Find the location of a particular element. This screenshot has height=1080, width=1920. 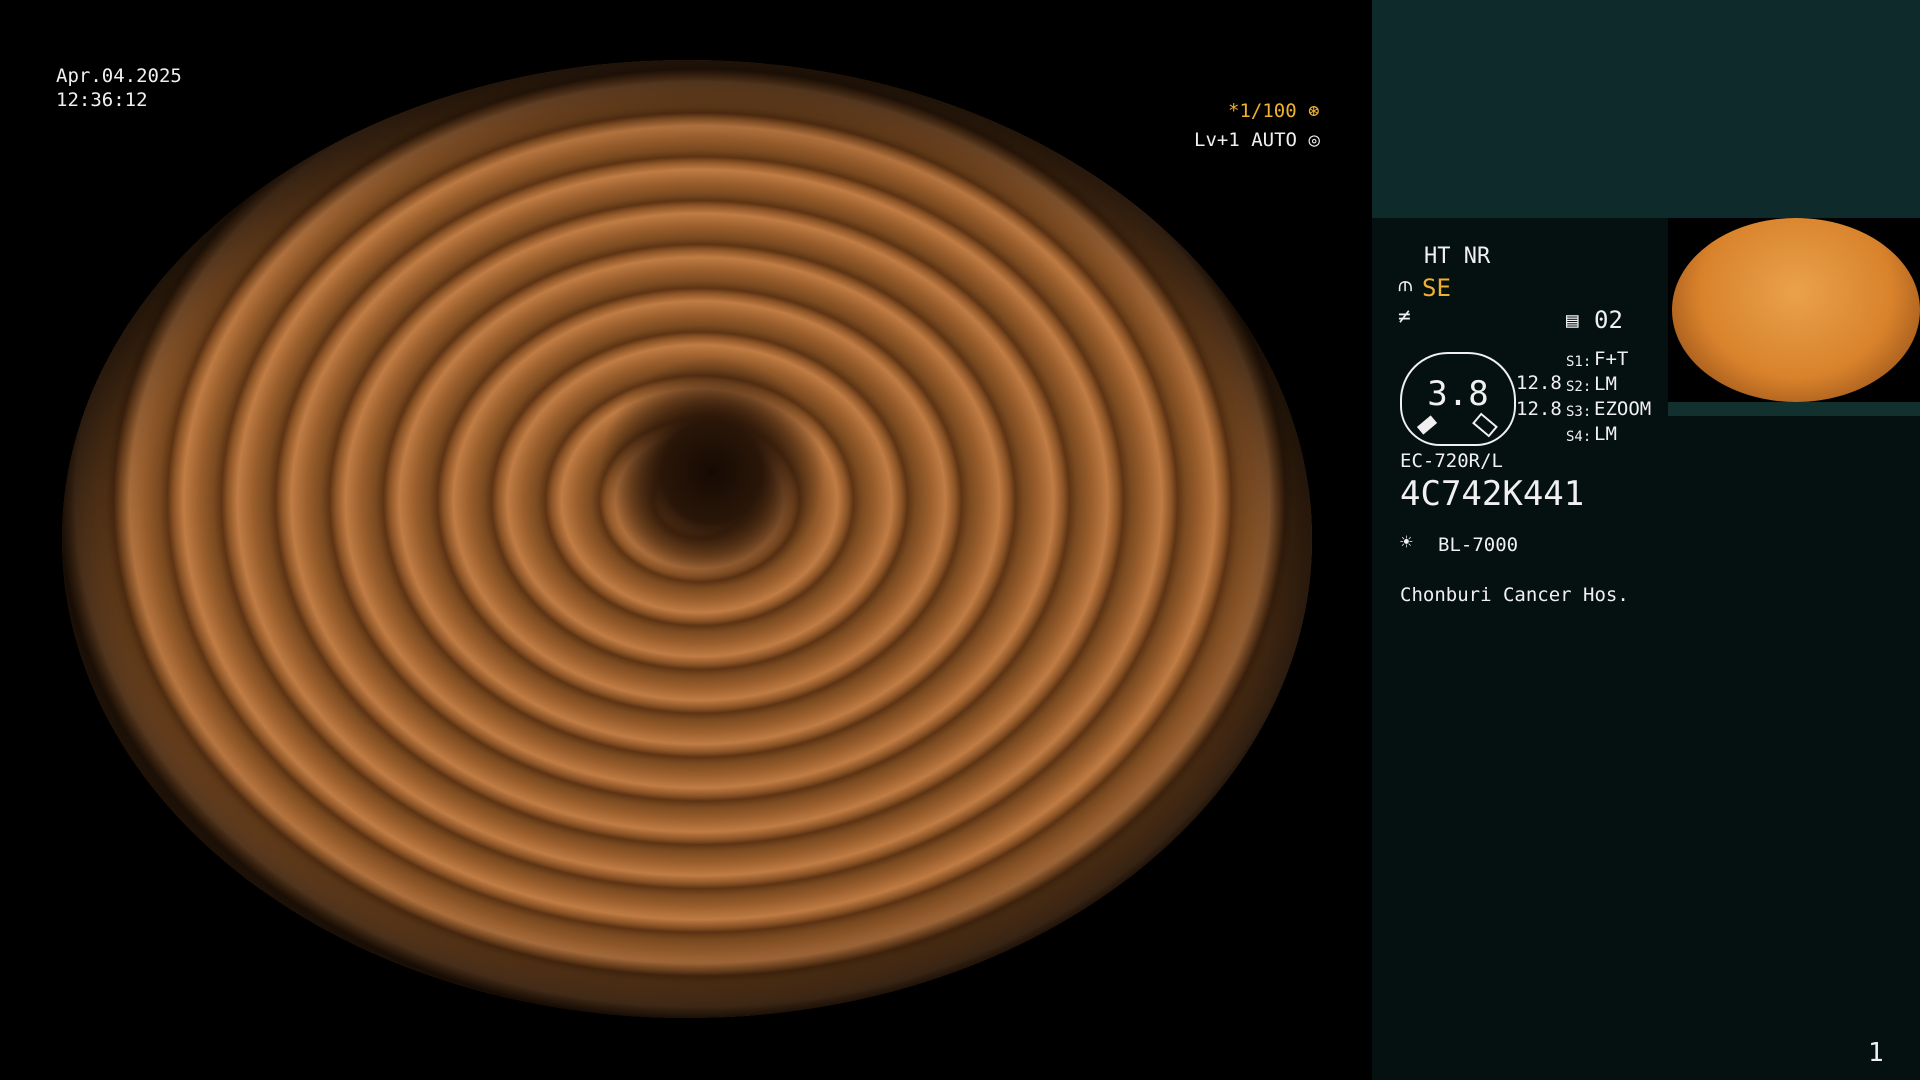

thumbnail-image is located at coordinates (1796, 310).